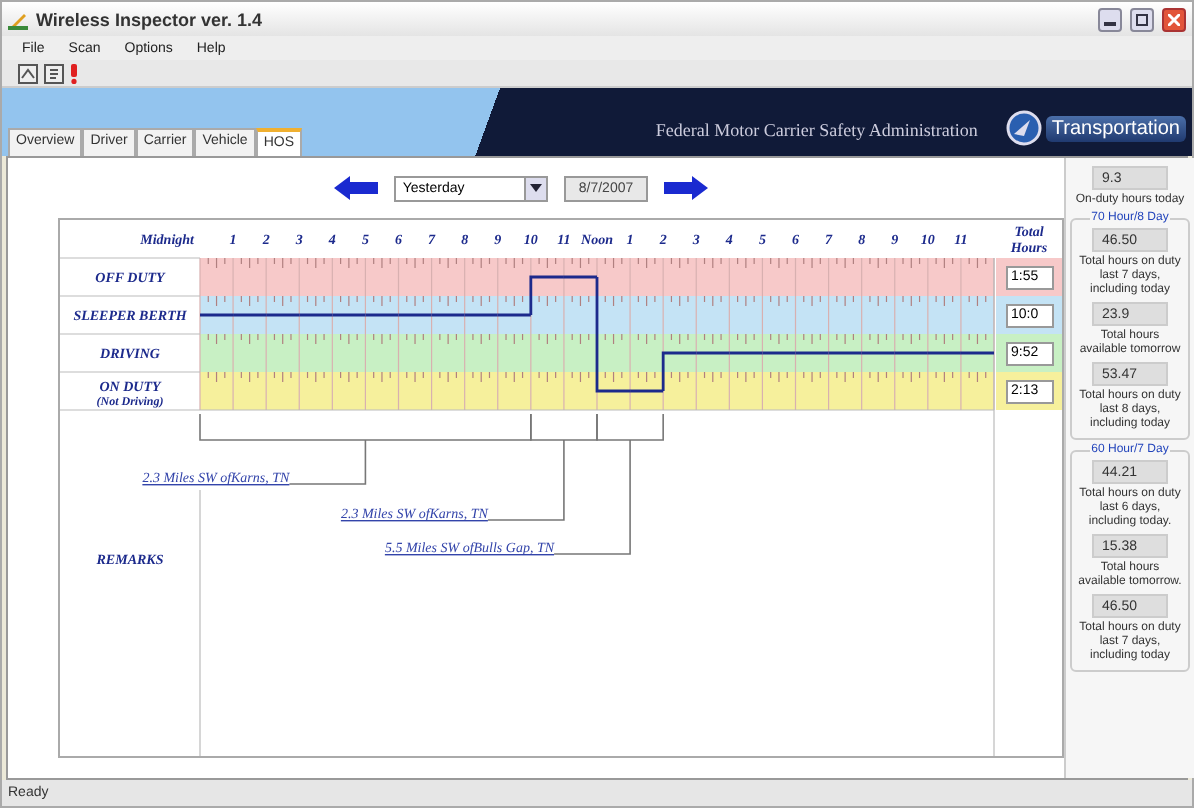  I want to click on right-arrow-icon, so click(685, 188).